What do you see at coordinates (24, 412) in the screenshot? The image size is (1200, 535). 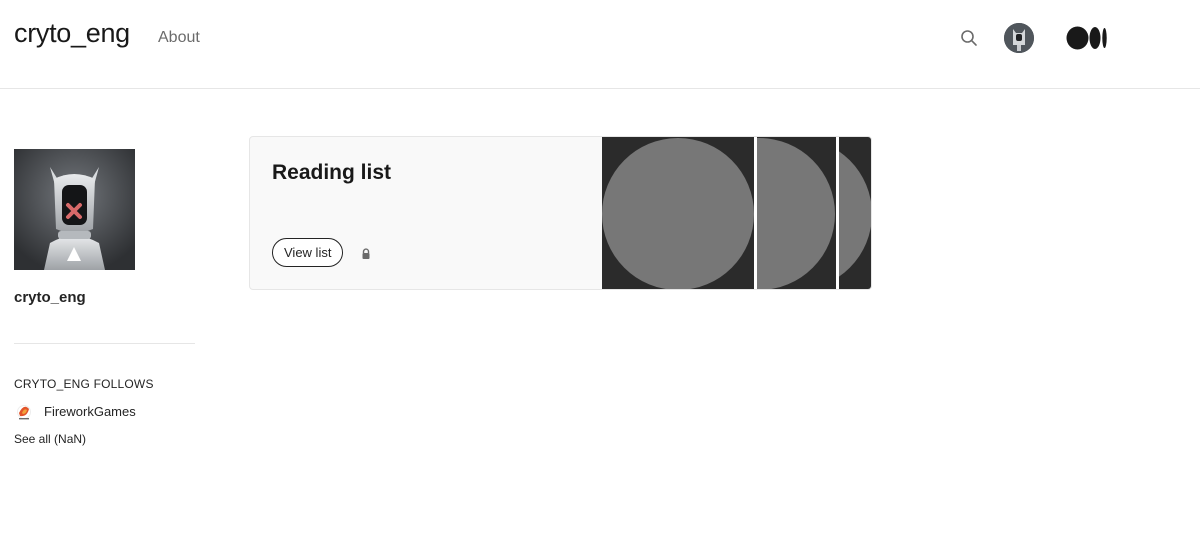 I see `firework-games-icon` at bounding box center [24, 412].